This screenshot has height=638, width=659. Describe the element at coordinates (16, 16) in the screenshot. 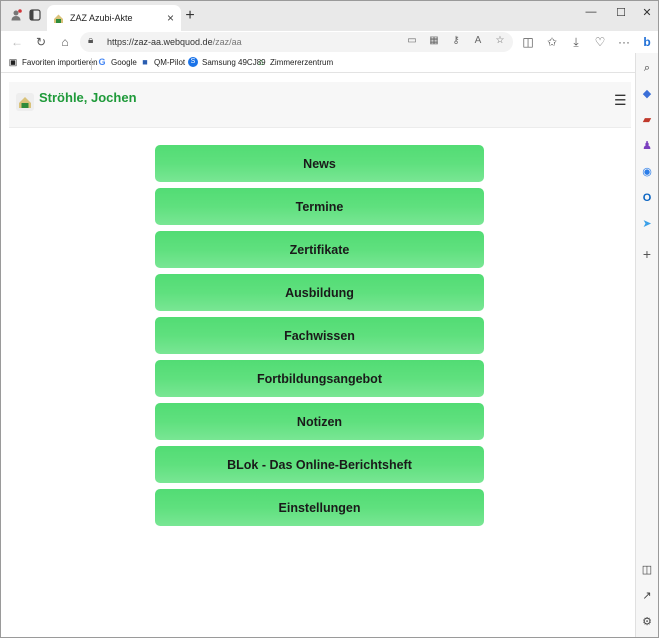

I see `profile-icon` at that location.